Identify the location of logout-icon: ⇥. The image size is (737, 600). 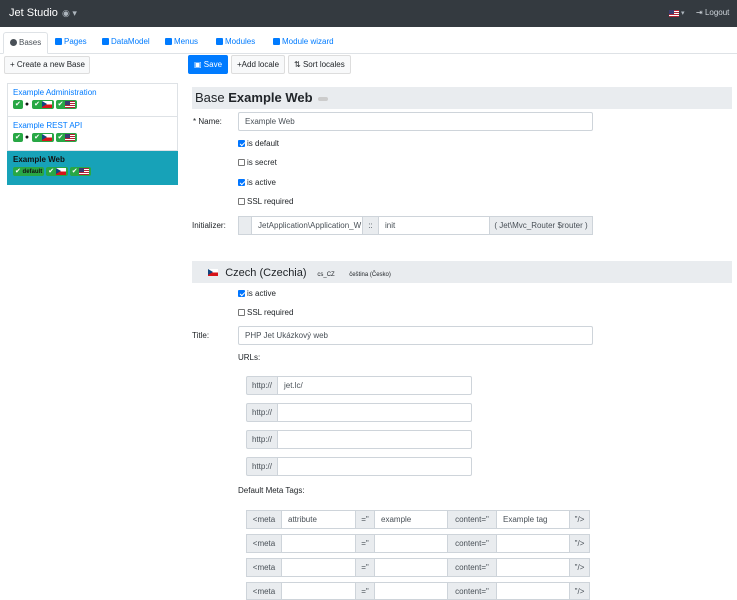
(699, 12).